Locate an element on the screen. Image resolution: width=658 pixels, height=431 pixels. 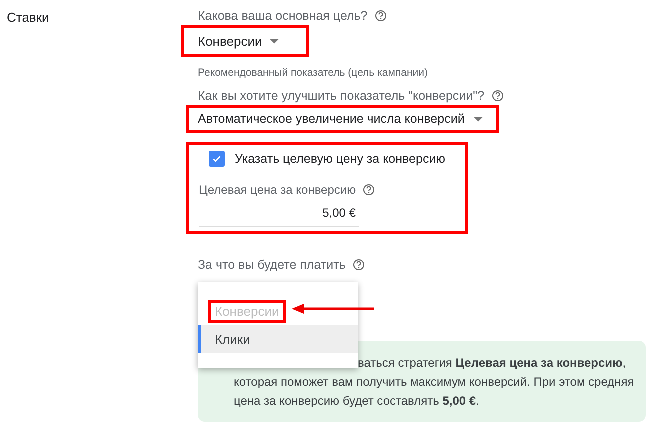
menu-item-label: Клики is located at coordinates (233, 339).